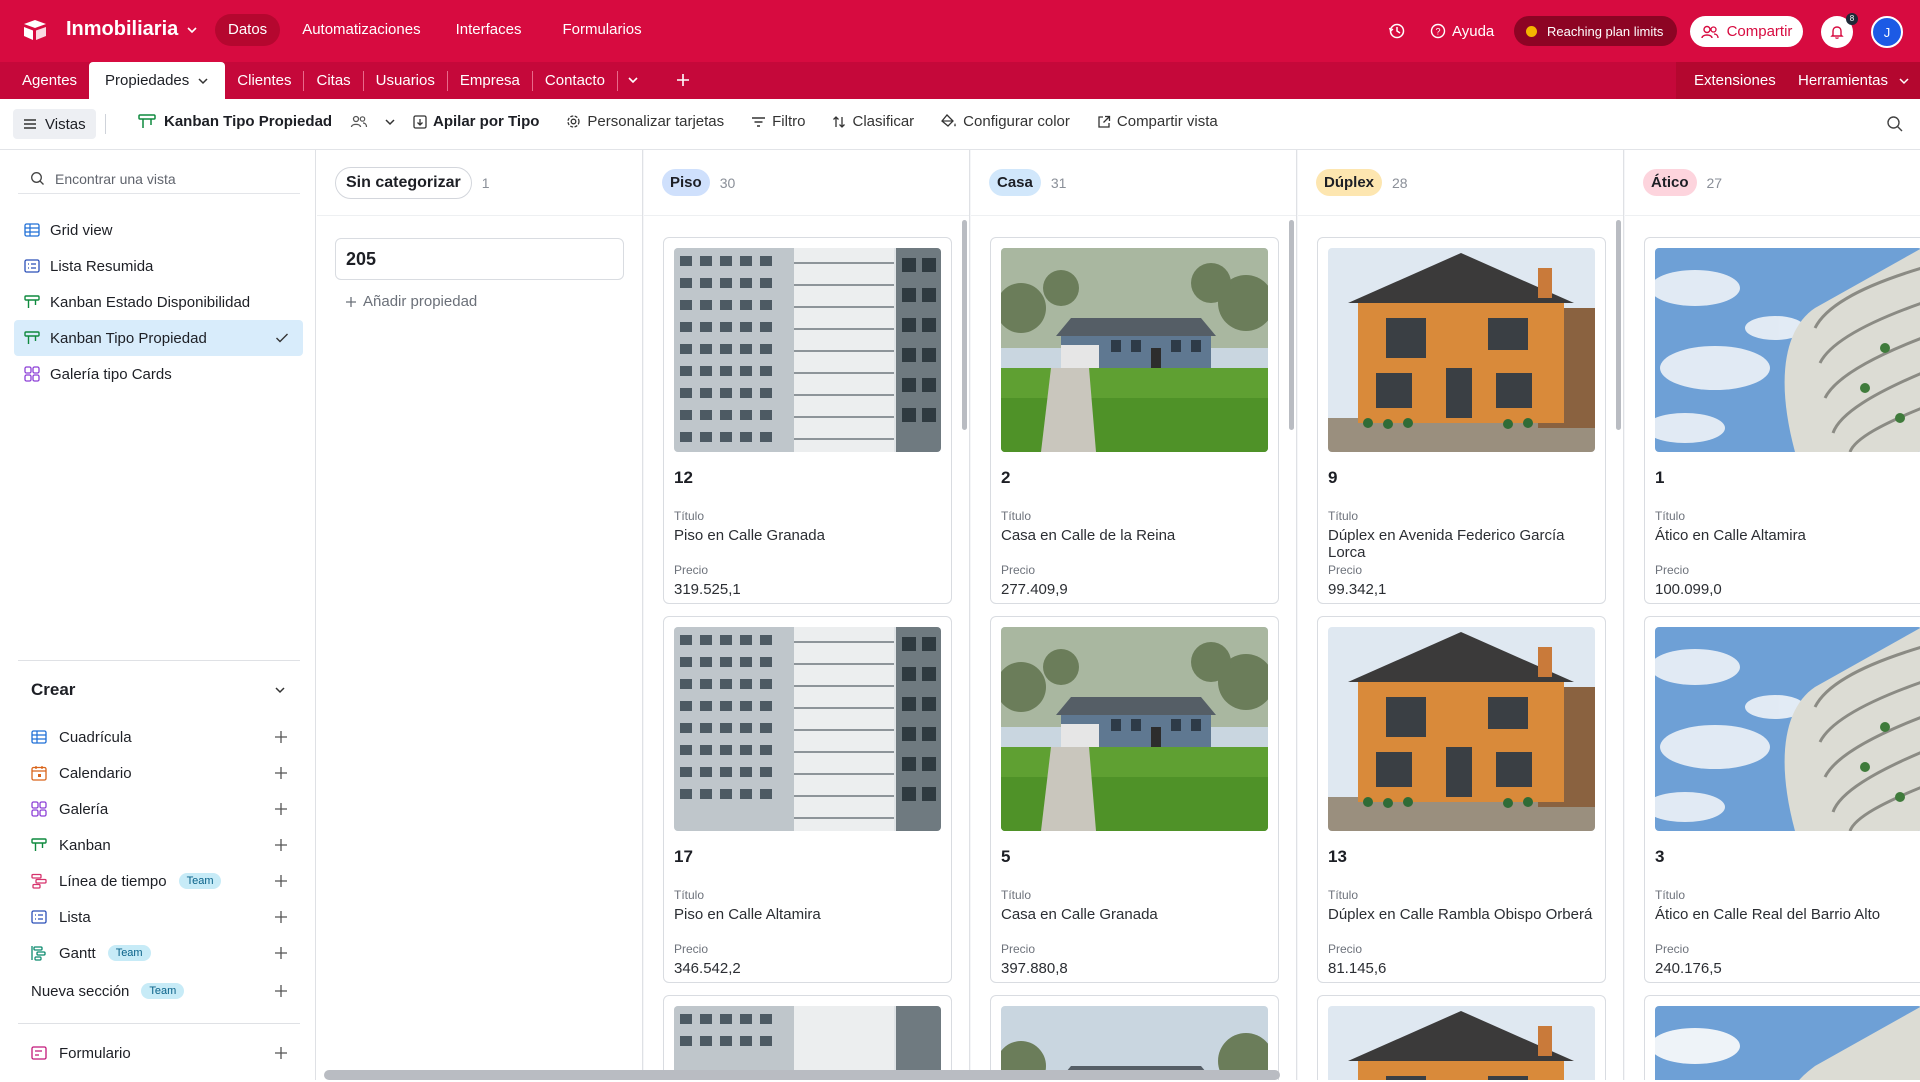 The image size is (1920, 1082). What do you see at coordinates (39, 1053) in the screenshot?
I see `form-icon` at bounding box center [39, 1053].